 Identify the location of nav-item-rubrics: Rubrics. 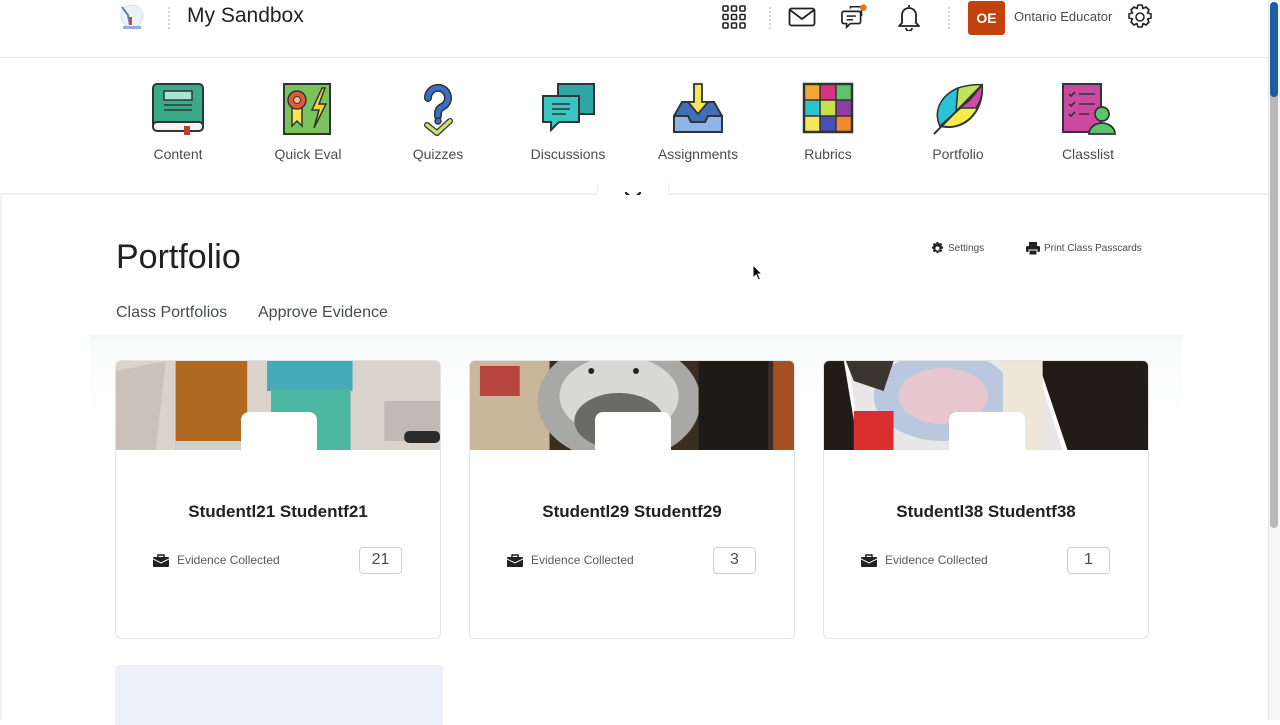
(828, 122).